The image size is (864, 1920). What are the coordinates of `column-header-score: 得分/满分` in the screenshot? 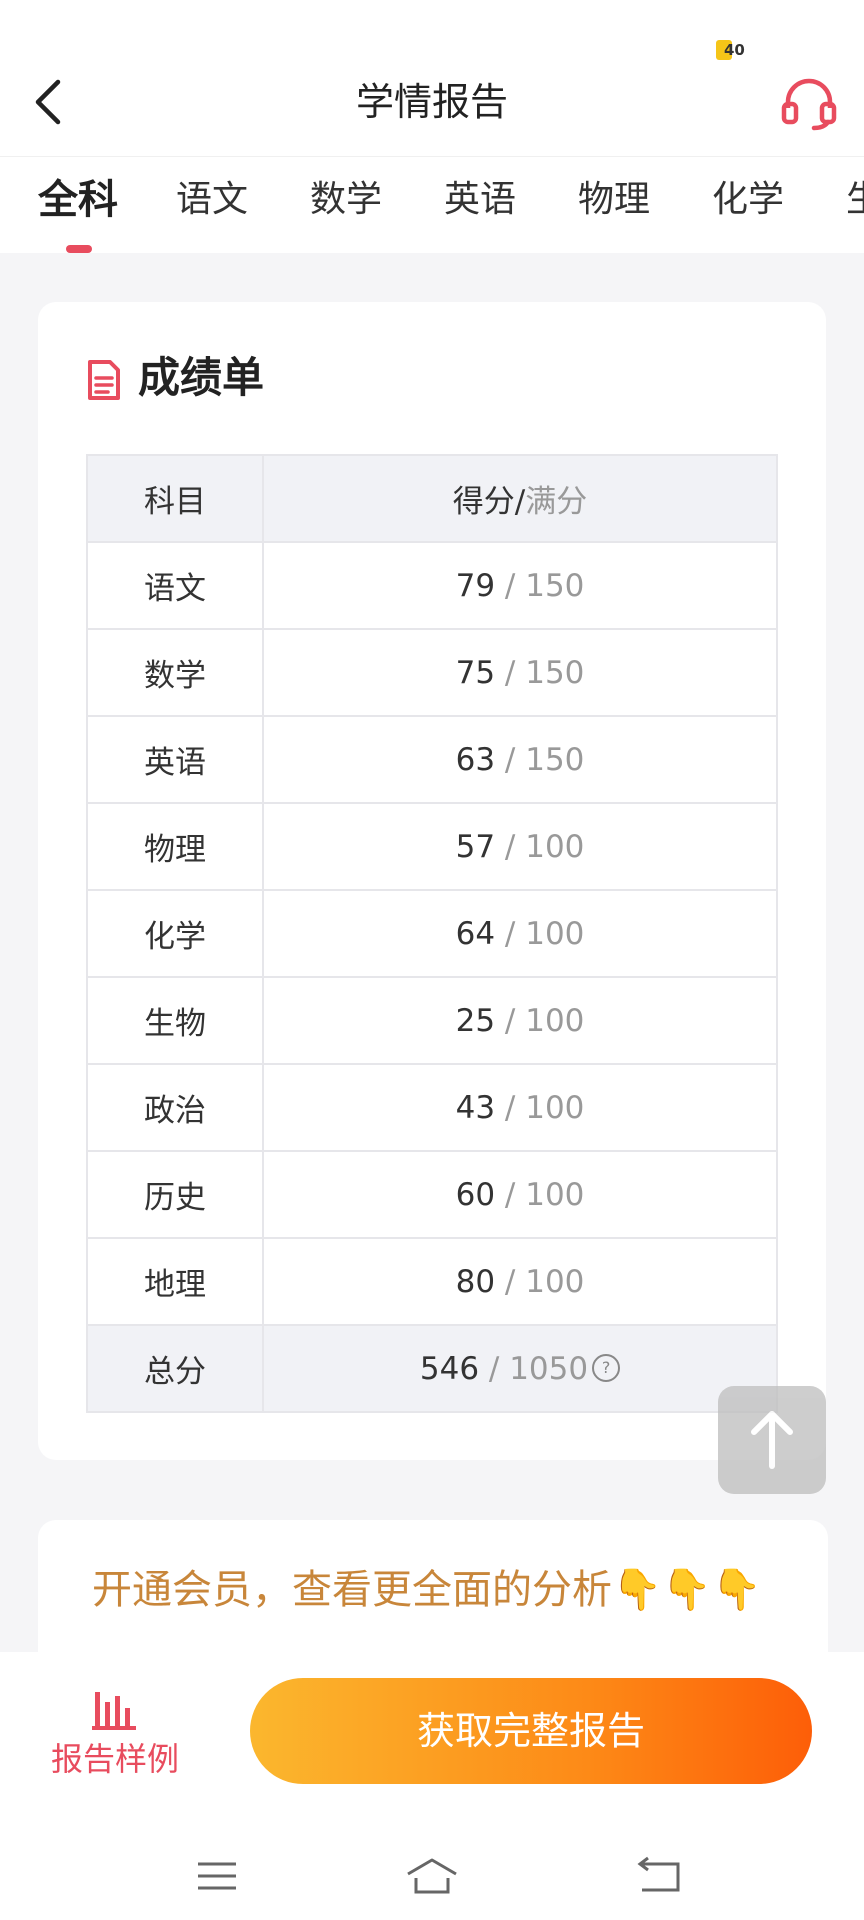 It's located at (520, 498).